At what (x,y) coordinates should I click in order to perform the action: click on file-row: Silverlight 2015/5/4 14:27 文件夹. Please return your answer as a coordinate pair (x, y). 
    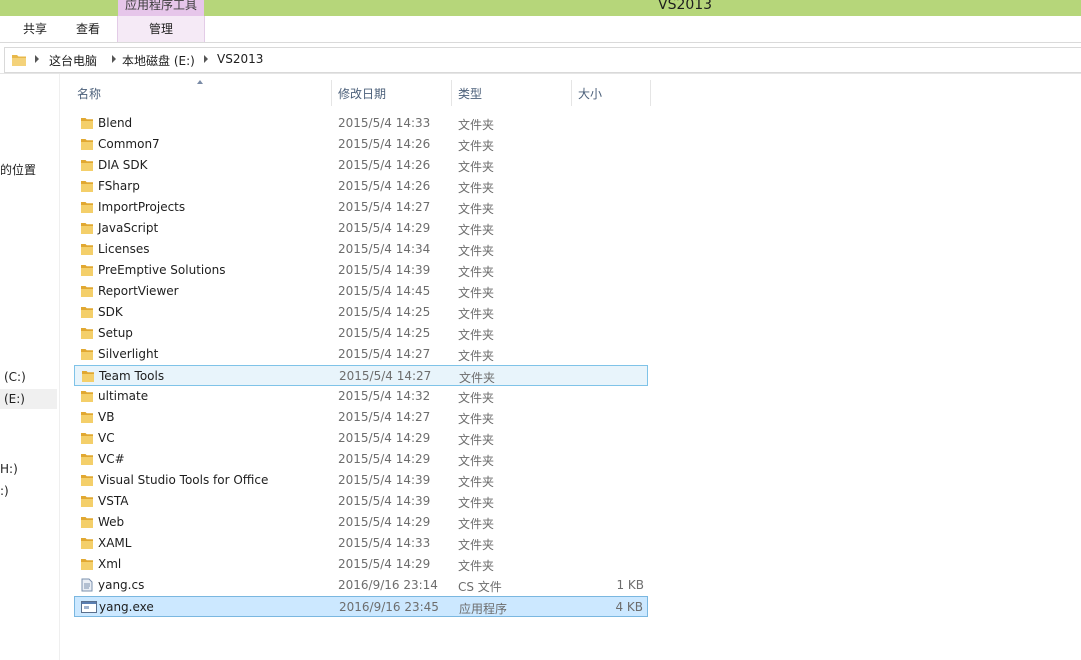
    Looking at the image, I should click on (361, 354).